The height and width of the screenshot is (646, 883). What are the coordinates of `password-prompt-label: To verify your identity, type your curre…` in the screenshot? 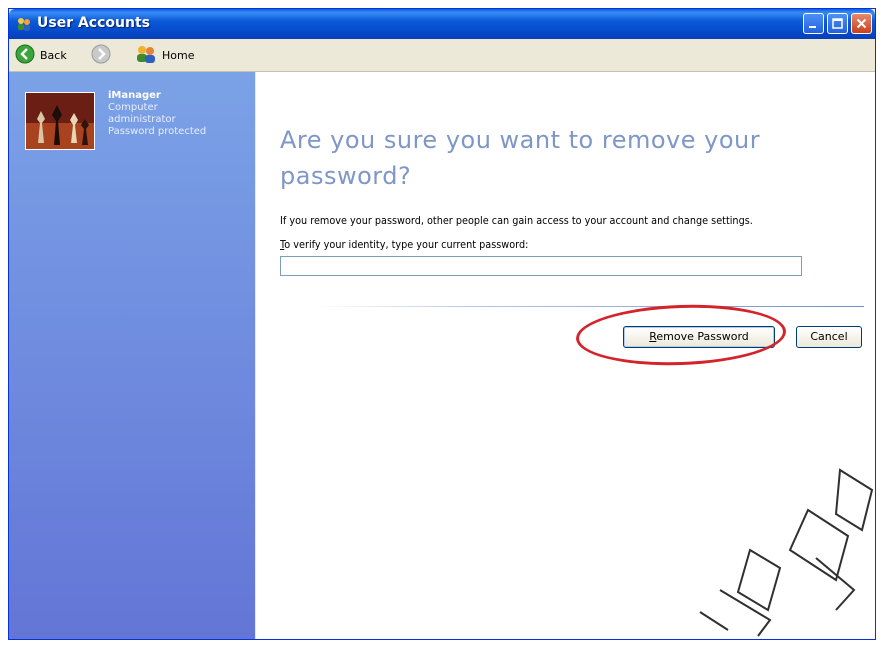 It's located at (404, 244).